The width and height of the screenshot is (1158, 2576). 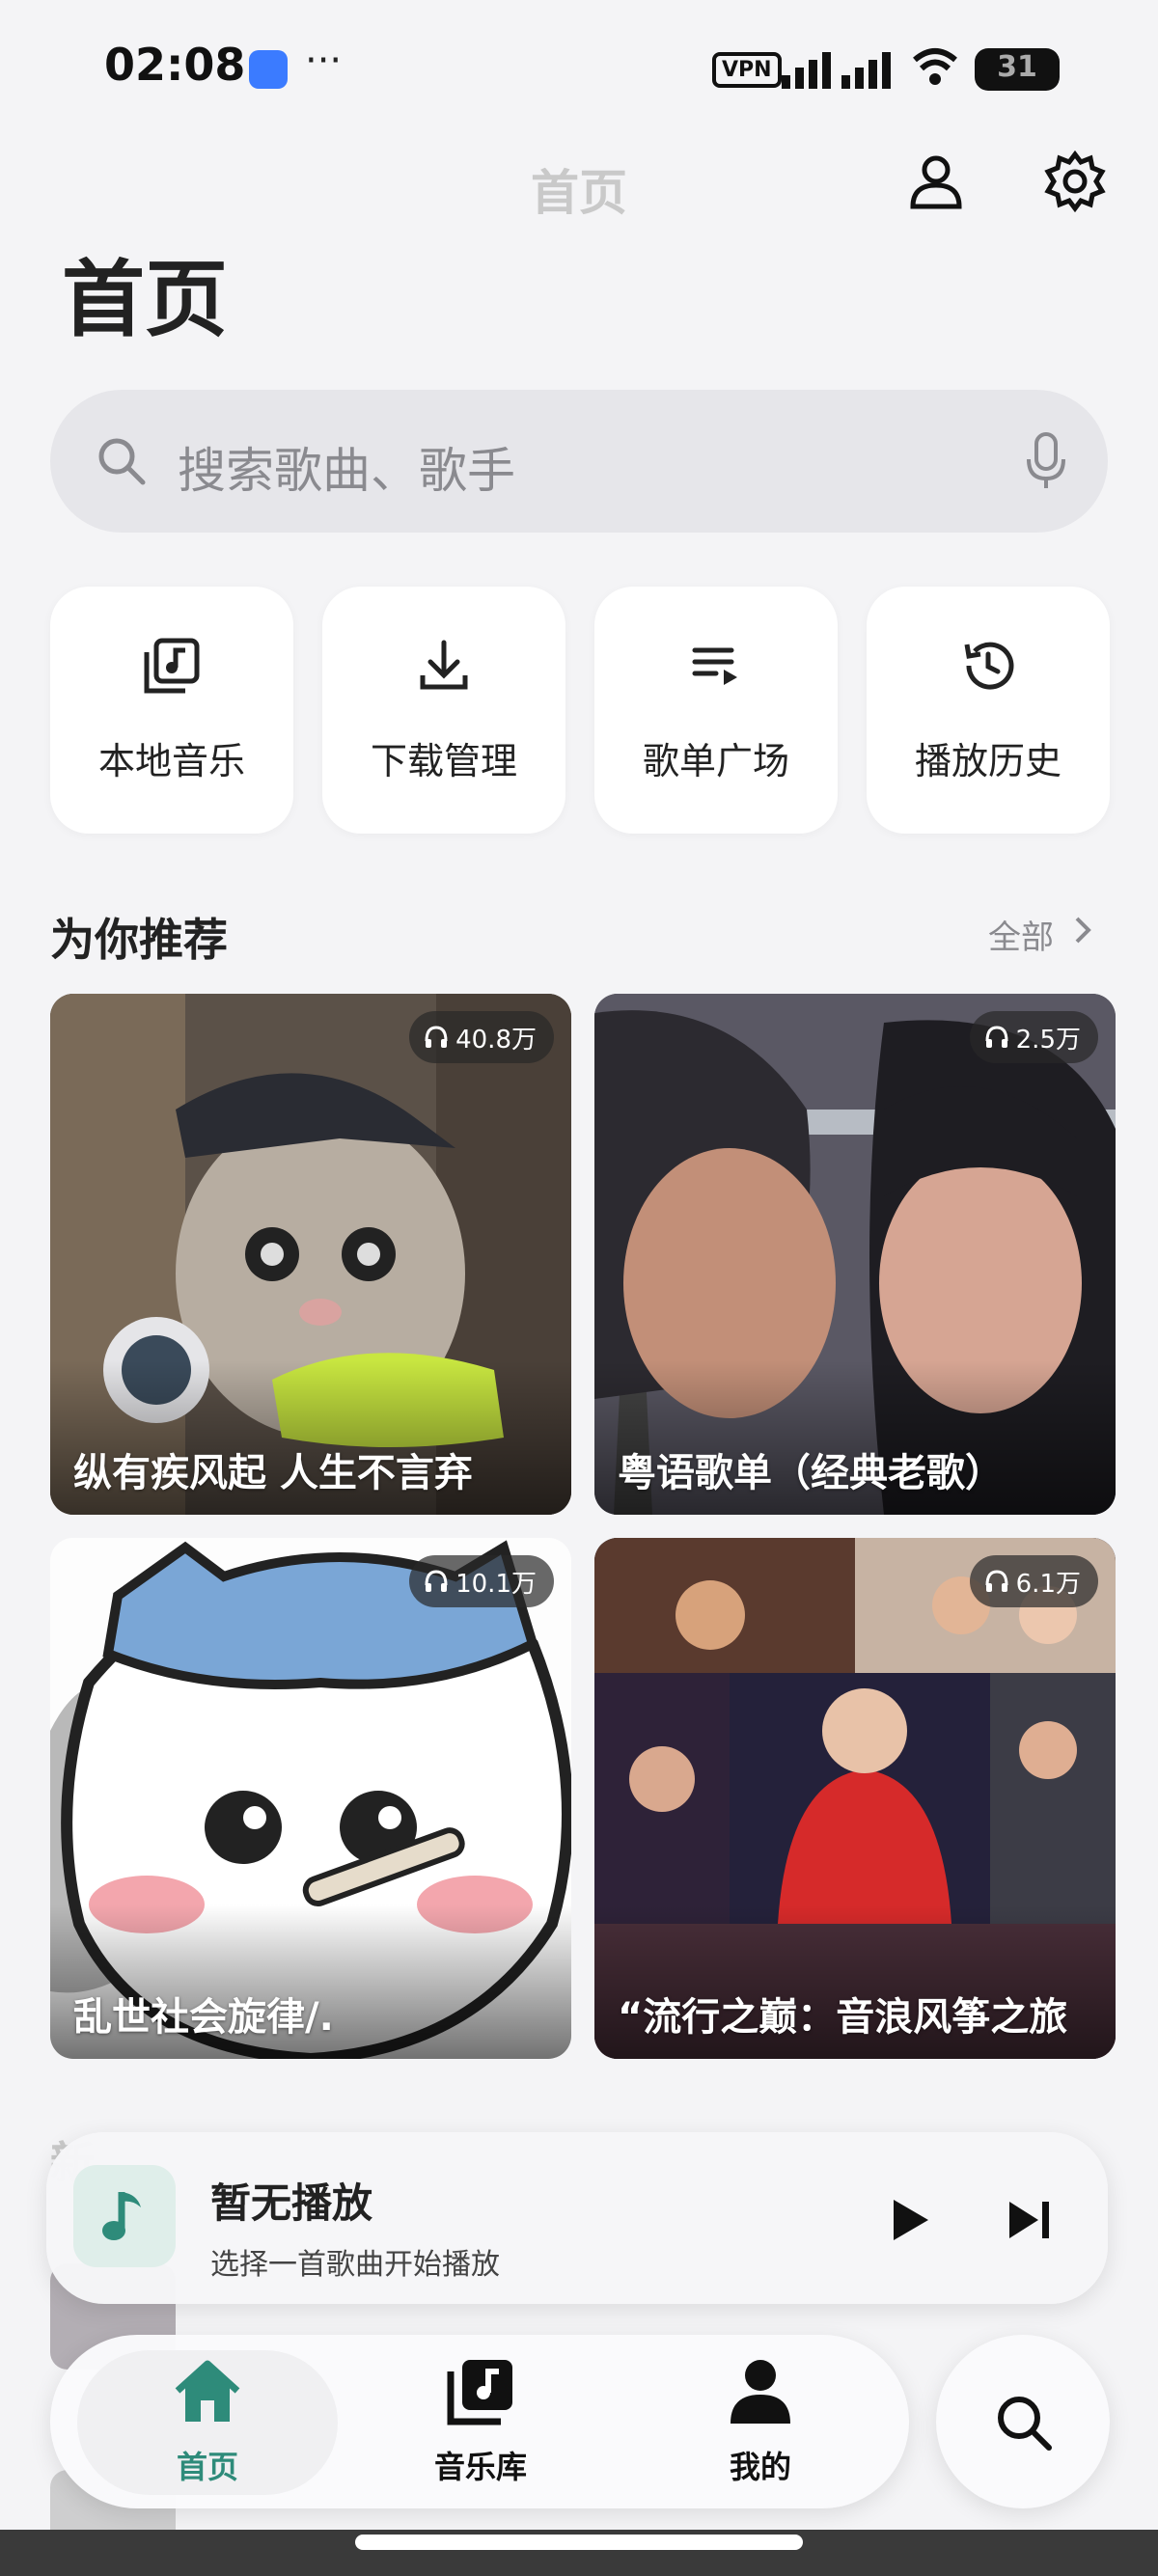 I want to click on mini-player, so click(x=577, y=2218).